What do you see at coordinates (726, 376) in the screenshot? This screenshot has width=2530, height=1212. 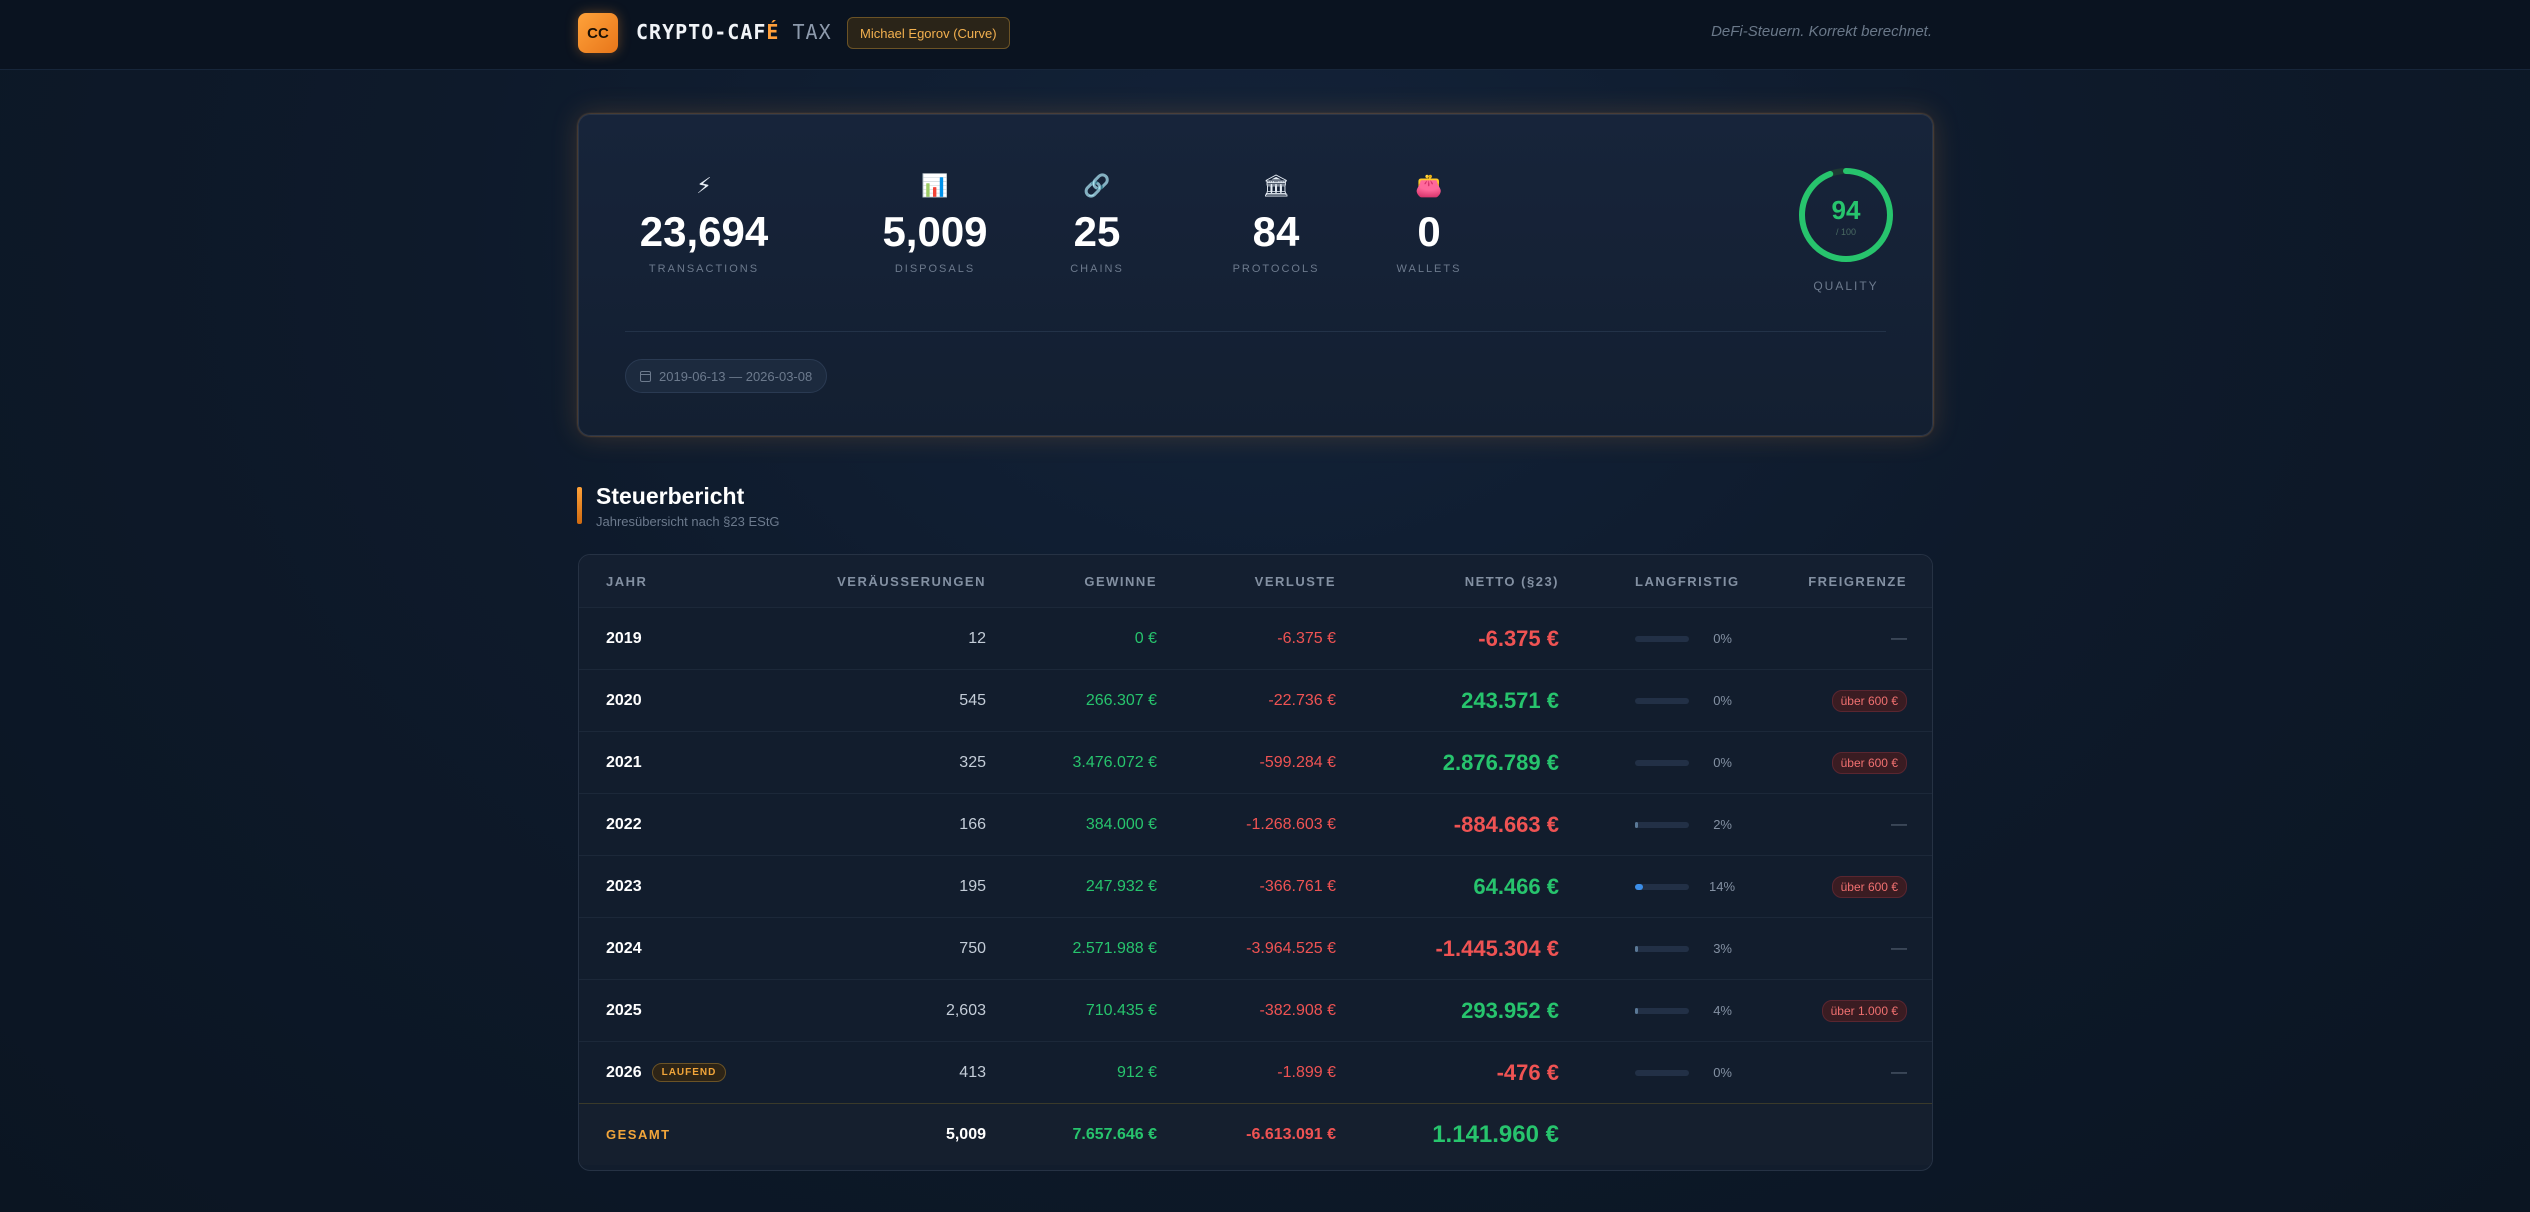 I see `date-range-chip: 2019-06-13 — 2026-03-08` at bounding box center [726, 376].